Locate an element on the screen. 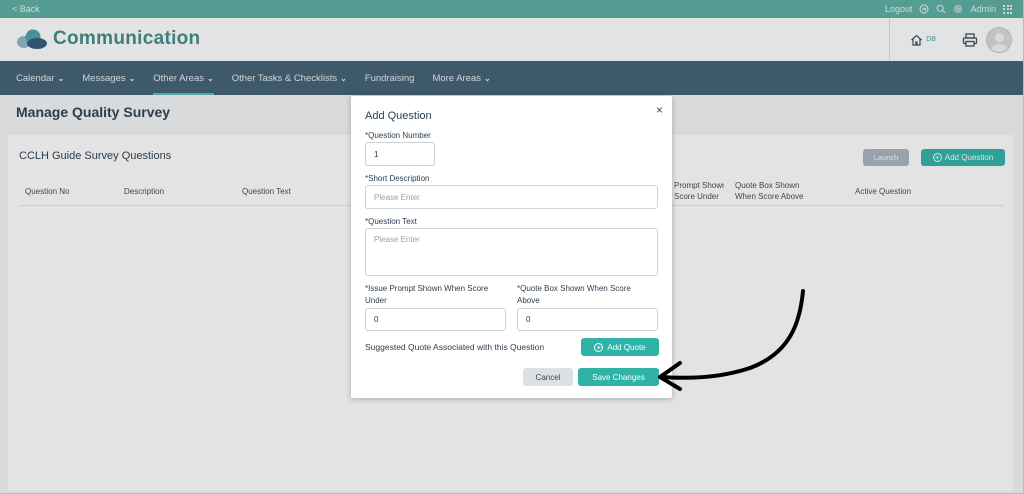 Image resolution: width=1024 pixels, height=494 pixels. annotation-arrow is located at coordinates (731, 340).